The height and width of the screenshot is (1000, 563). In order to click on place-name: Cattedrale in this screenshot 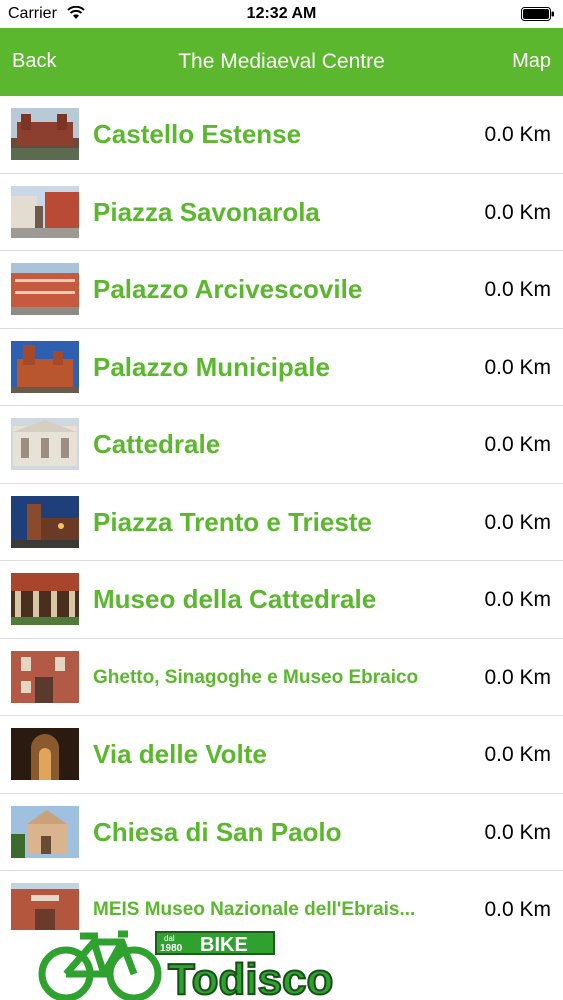, I will do `click(157, 444)`.